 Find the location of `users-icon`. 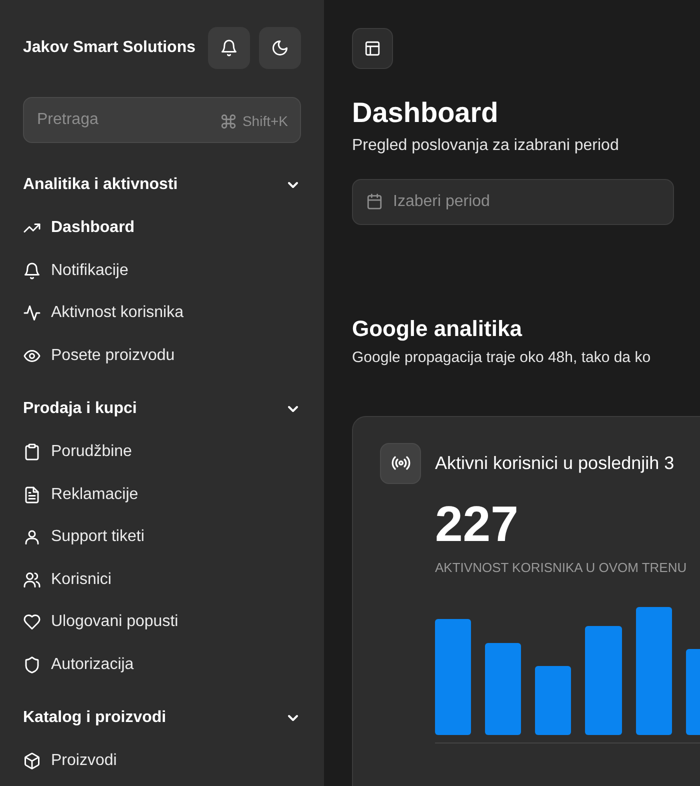

users-icon is located at coordinates (32, 579).